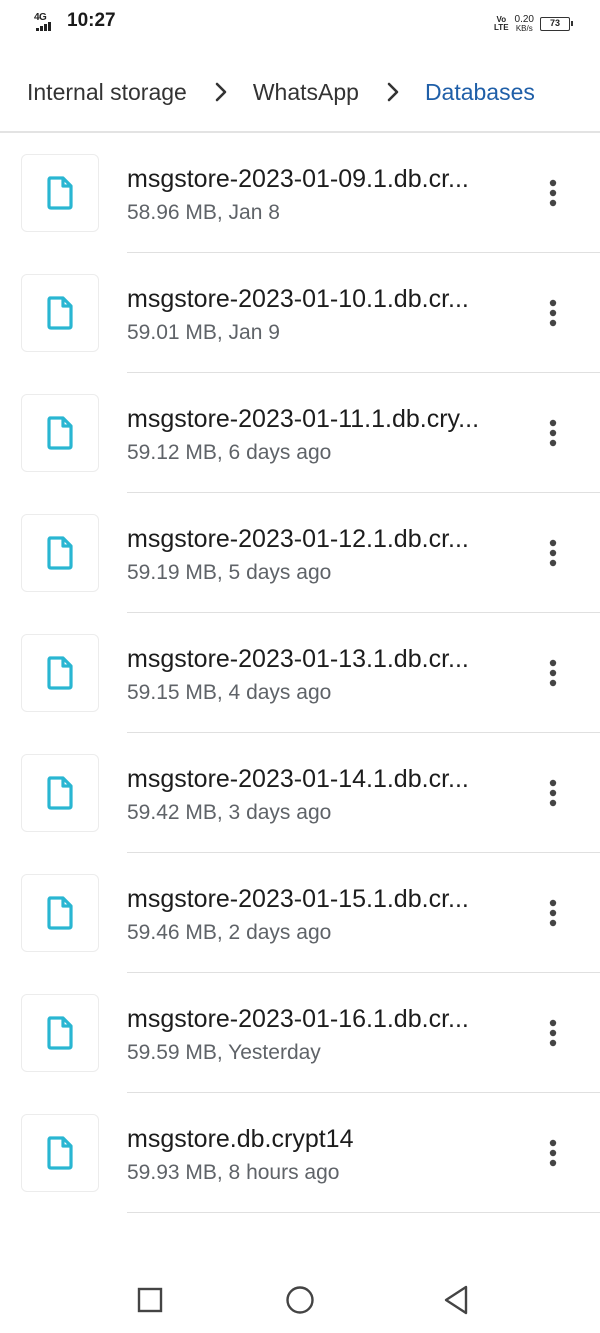 The height and width of the screenshot is (1333, 600). Describe the element at coordinates (203, 332) in the screenshot. I see `file-meta: 59.01 MB, Jan 9` at that location.